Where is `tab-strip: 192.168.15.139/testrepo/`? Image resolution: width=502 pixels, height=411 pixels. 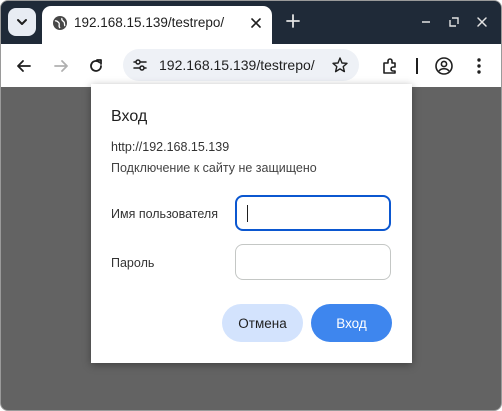 tab-strip: 192.168.15.139/testrepo/ is located at coordinates (251, 22).